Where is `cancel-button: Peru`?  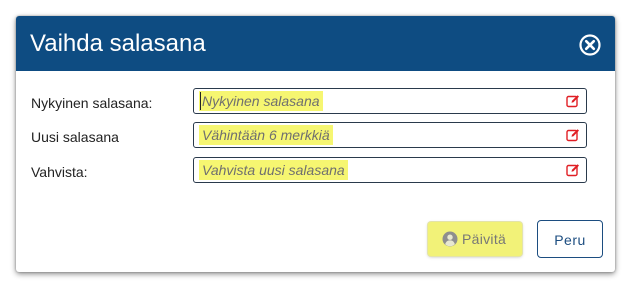
cancel-button: Peru is located at coordinates (570, 239).